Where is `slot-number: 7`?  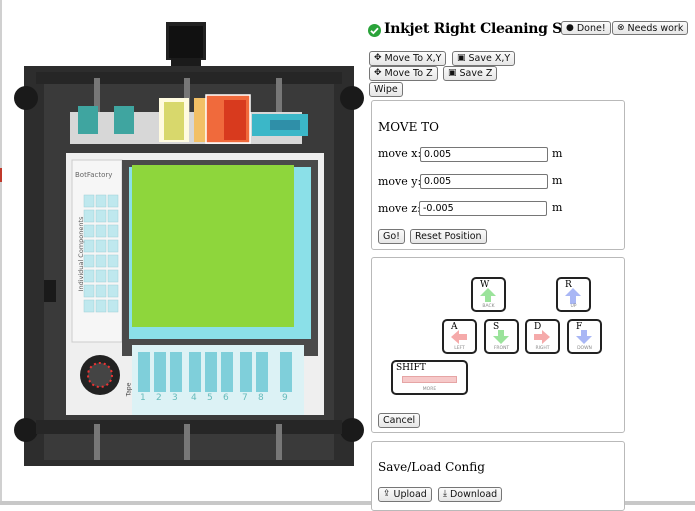
slot-number: 7 is located at coordinates (245, 398).